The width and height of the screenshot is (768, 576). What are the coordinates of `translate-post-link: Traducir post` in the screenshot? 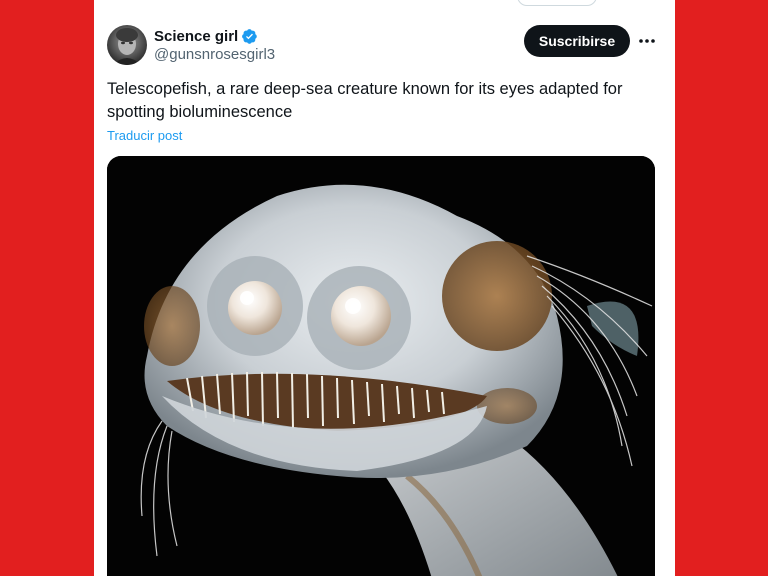 It's located at (144, 135).